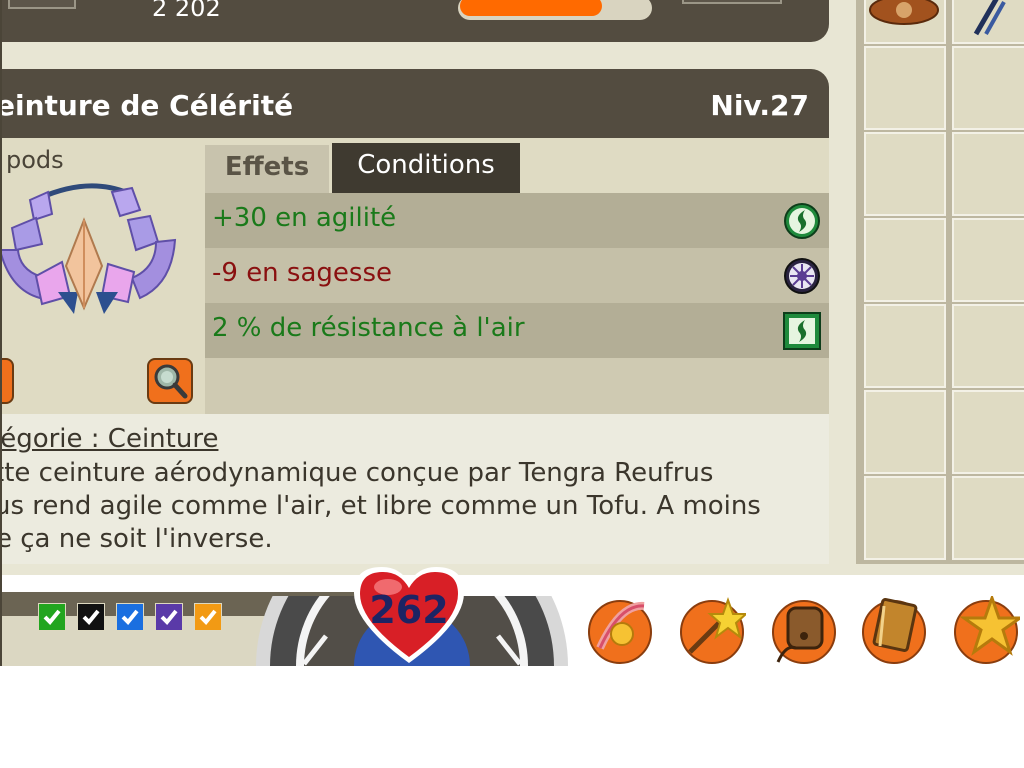 This screenshot has height=768, width=1024. I want to click on magnifier-icon, so click(171, 381).